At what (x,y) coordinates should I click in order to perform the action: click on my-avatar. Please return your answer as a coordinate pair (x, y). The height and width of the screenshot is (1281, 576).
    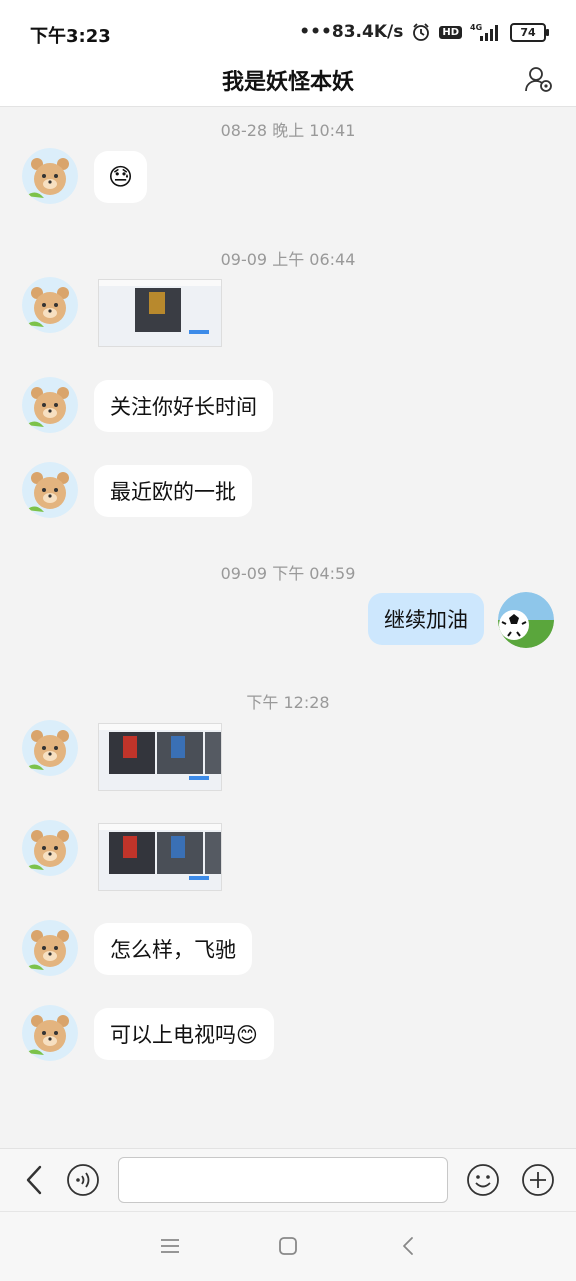
    Looking at the image, I should click on (526, 620).